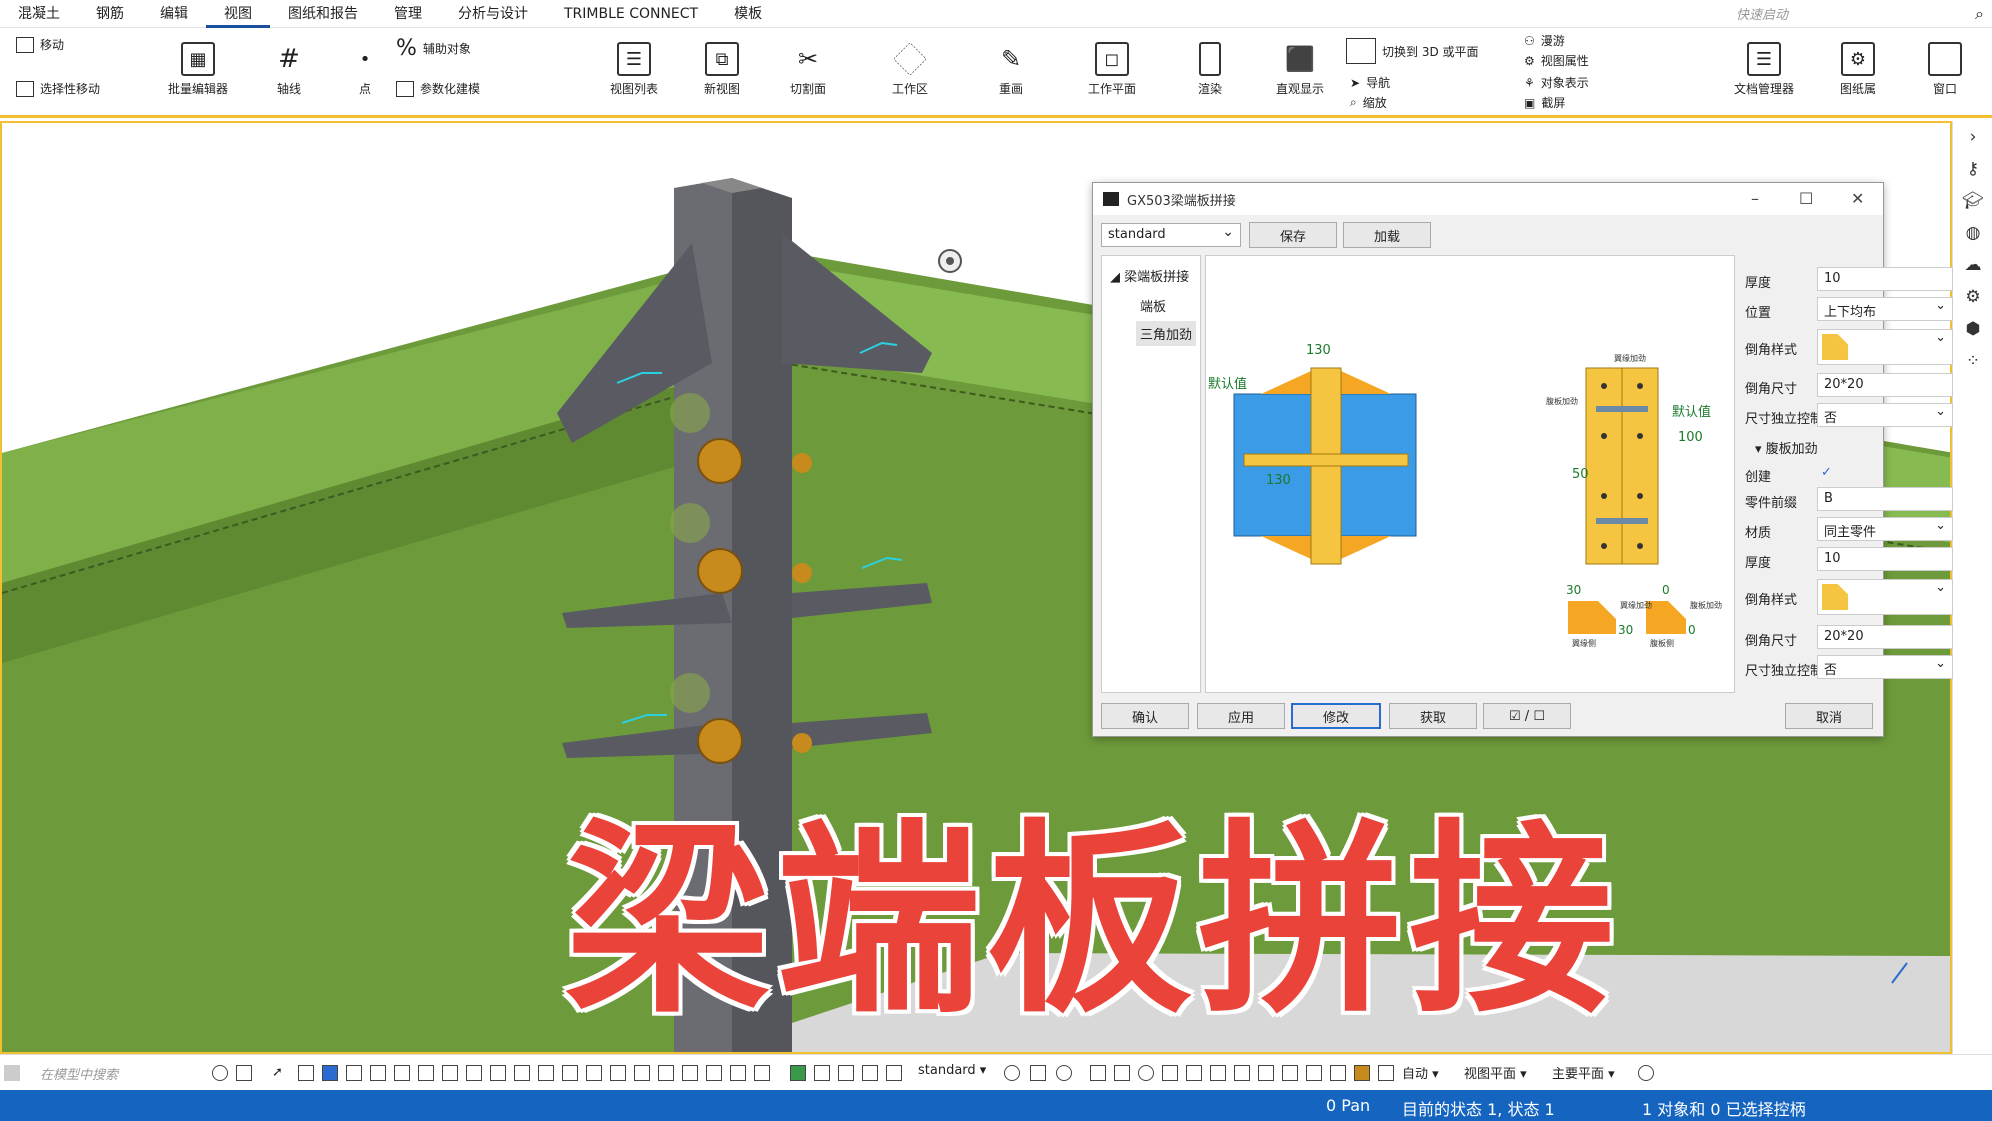  Describe the element at coordinates (631, 14) in the screenshot. I see `tab-trimble-connect: TRIMBLE CONNECT` at that location.